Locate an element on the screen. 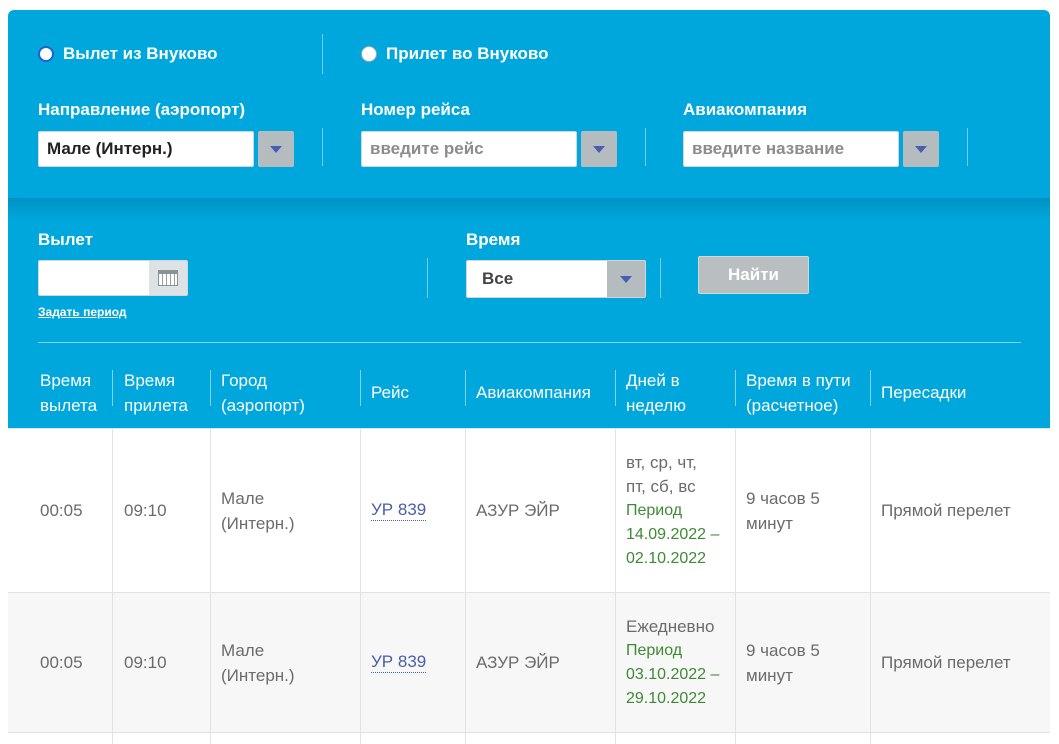 The image size is (1059, 744). flight-number-input: введите рейс is located at coordinates (469, 149).